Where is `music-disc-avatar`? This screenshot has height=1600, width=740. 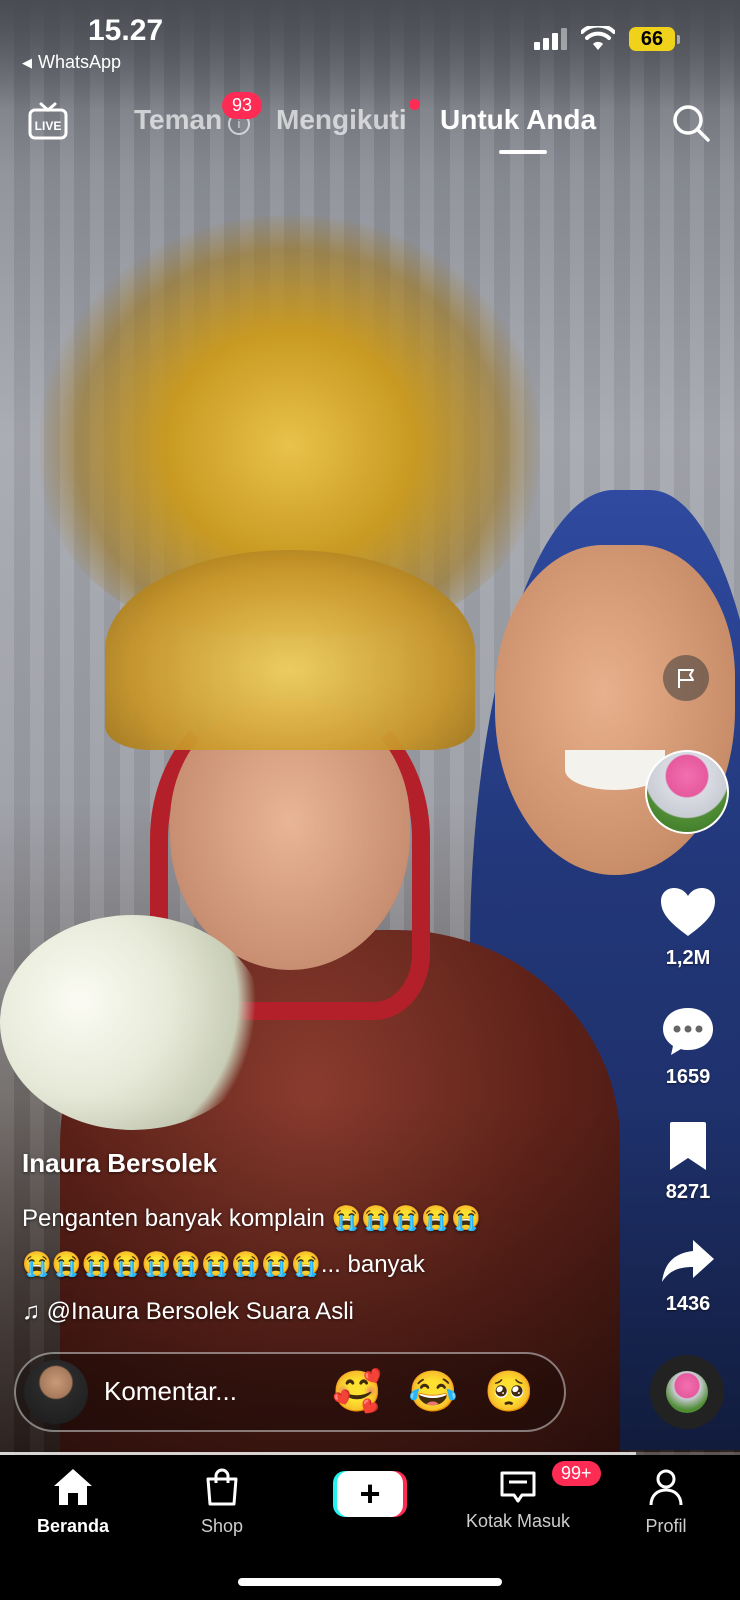 music-disc-avatar is located at coordinates (687, 1392).